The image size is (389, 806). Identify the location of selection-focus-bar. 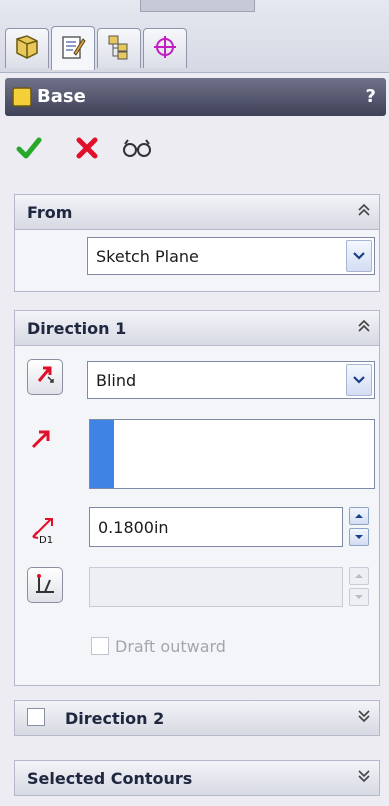
(102, 454).